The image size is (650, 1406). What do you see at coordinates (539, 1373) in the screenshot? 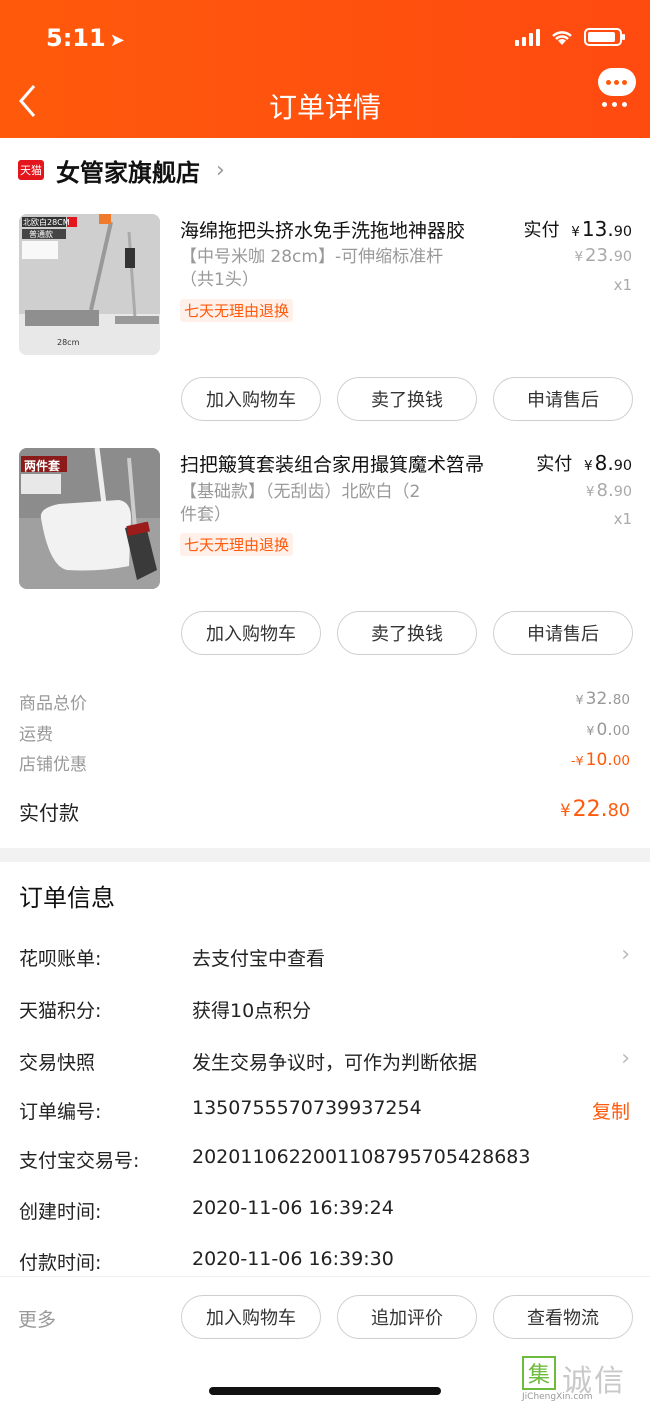
I see `watermark-box: 集` at bounding box center [539, 1373].